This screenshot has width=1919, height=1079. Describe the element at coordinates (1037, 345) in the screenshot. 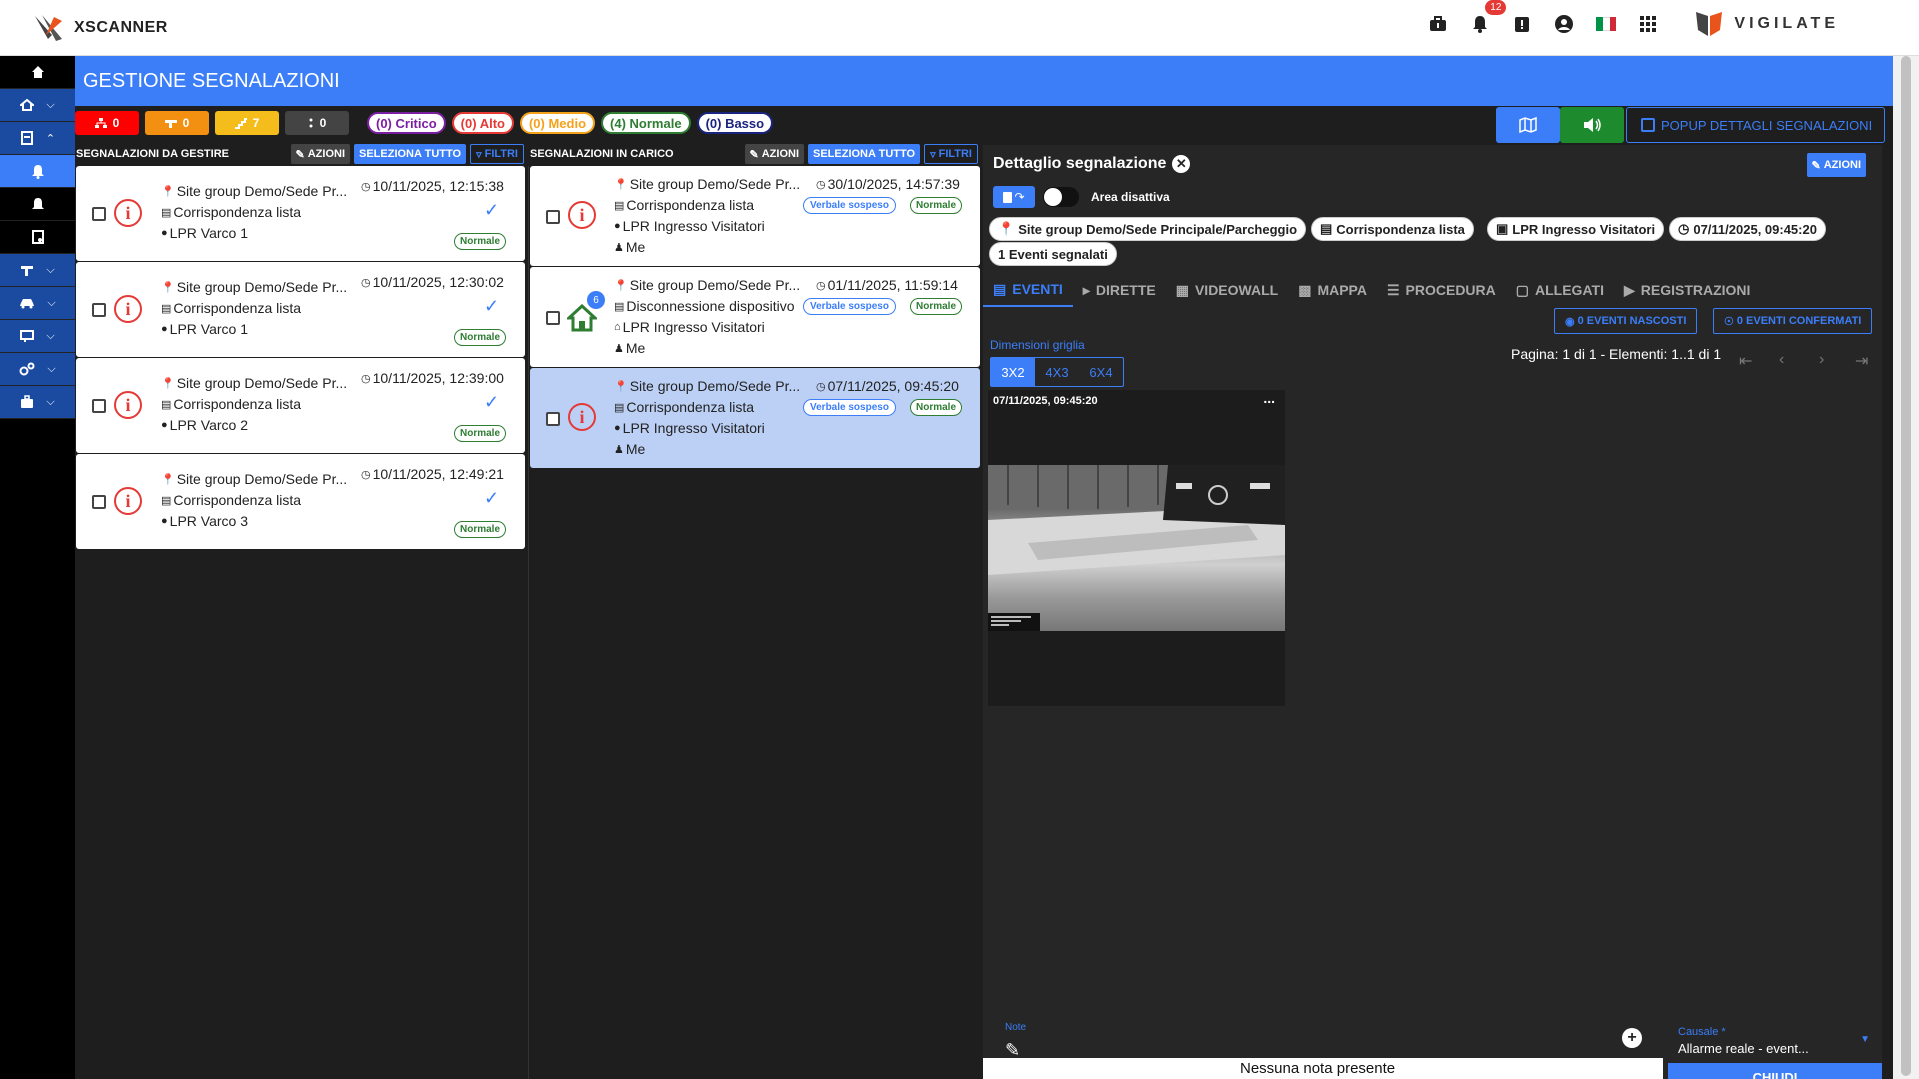

I see `grid-size-label: Dimensioni griglia` at that location.